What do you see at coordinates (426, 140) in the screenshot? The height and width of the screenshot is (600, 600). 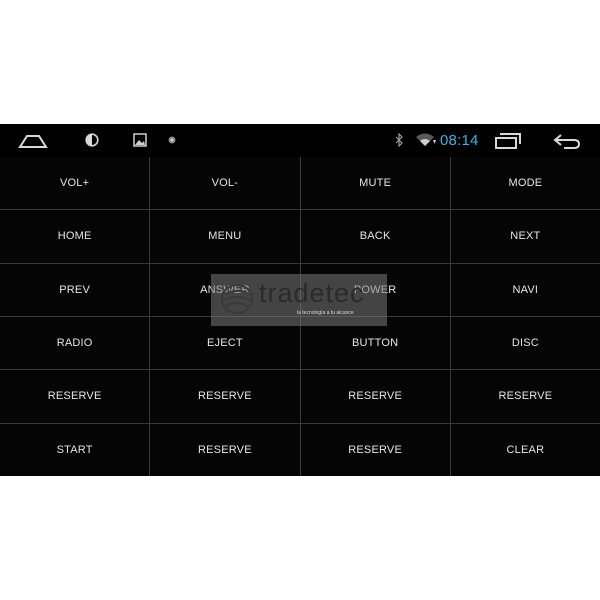 I see `wifi-icon` at bounding box center [426, 140].